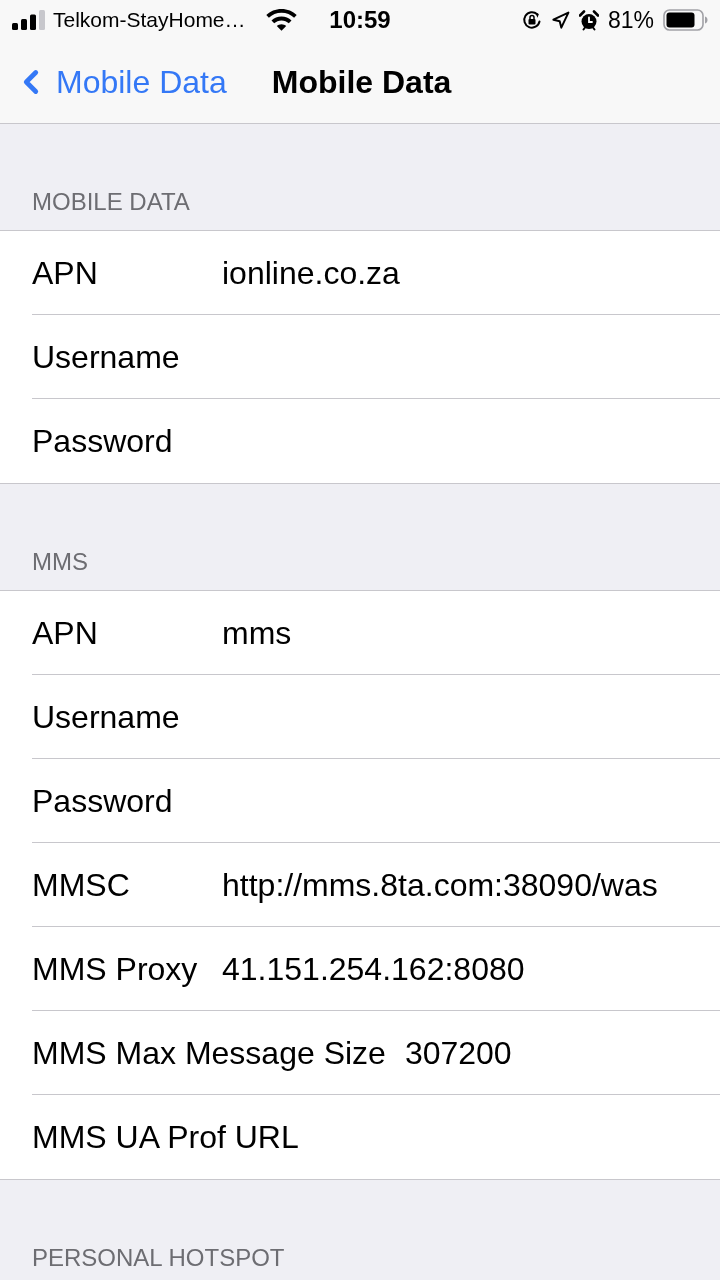 The width and height of the screenshot is (720, 1280). Describe the element at coordinates (463, 632) in the screenshot. I see `text-field: mms` at that location.